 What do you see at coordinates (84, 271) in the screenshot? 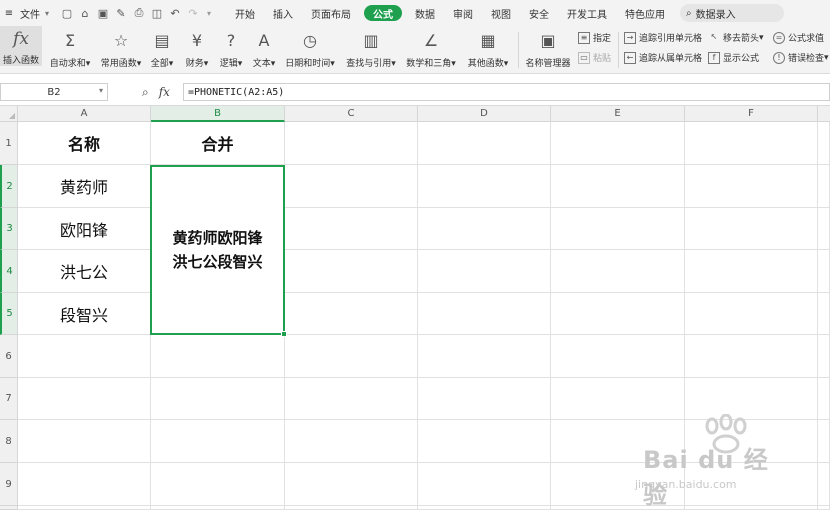
I see `cell-a4: 洪七公` at bounding box center [84, 271].